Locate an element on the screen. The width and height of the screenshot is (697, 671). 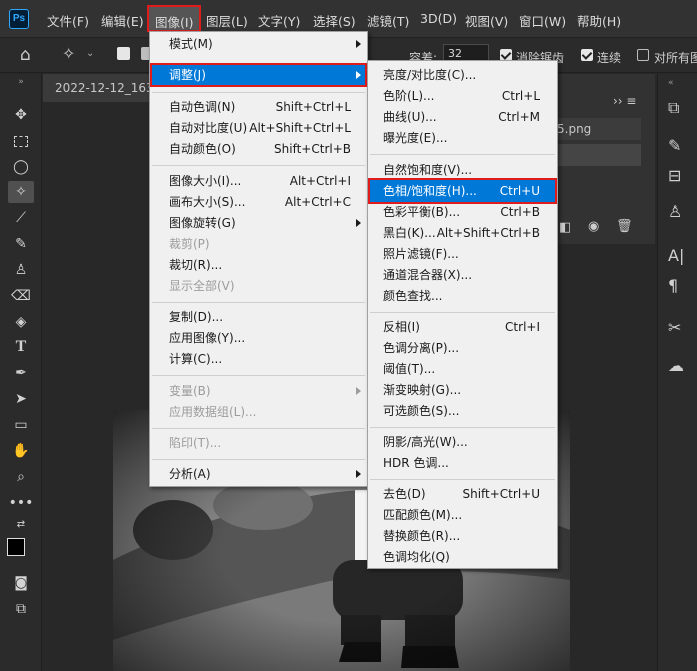
chevron-down-icon: ⌄ is located at coordinates (90, 54).